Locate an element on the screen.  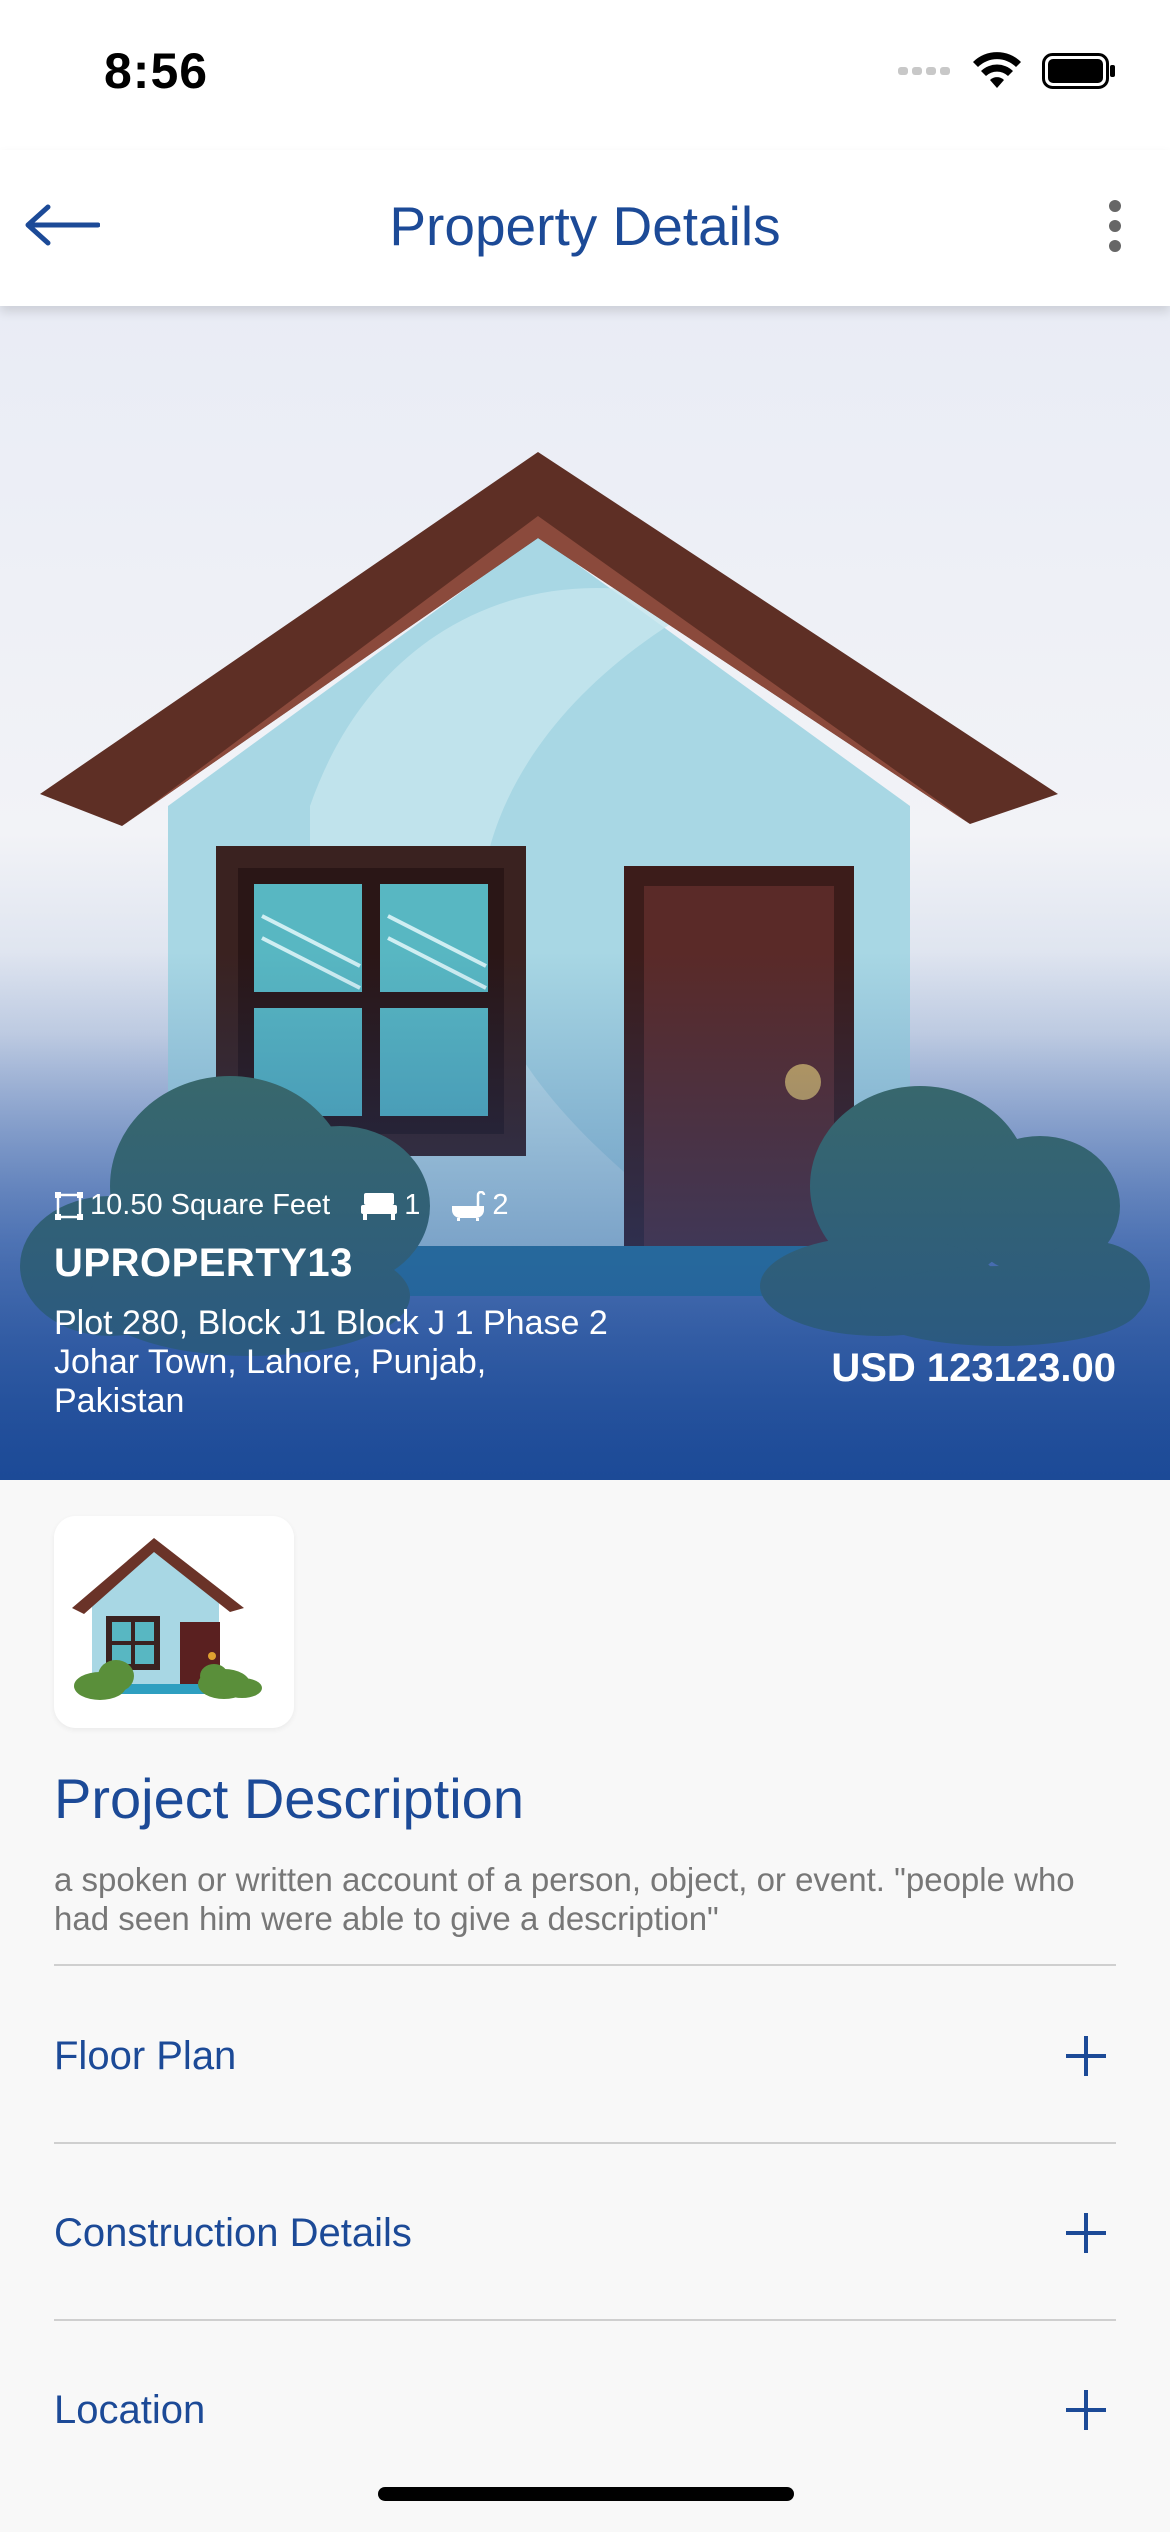
bedrooms-stat: 1 is located at coordinates (390, 1205).